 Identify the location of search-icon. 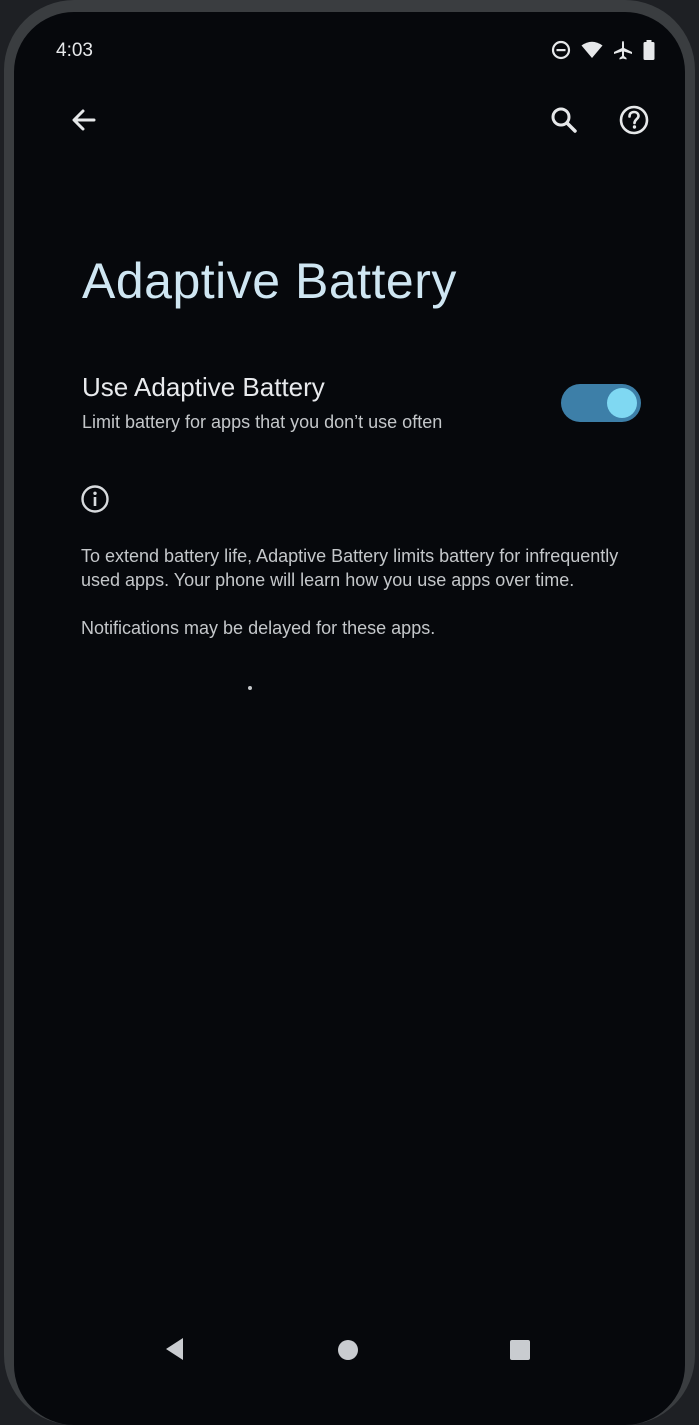
(564, 120).